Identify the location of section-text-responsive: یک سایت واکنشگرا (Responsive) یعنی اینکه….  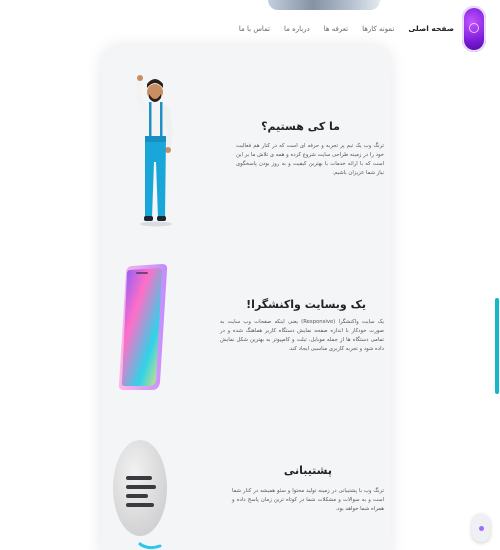
(302, 335).